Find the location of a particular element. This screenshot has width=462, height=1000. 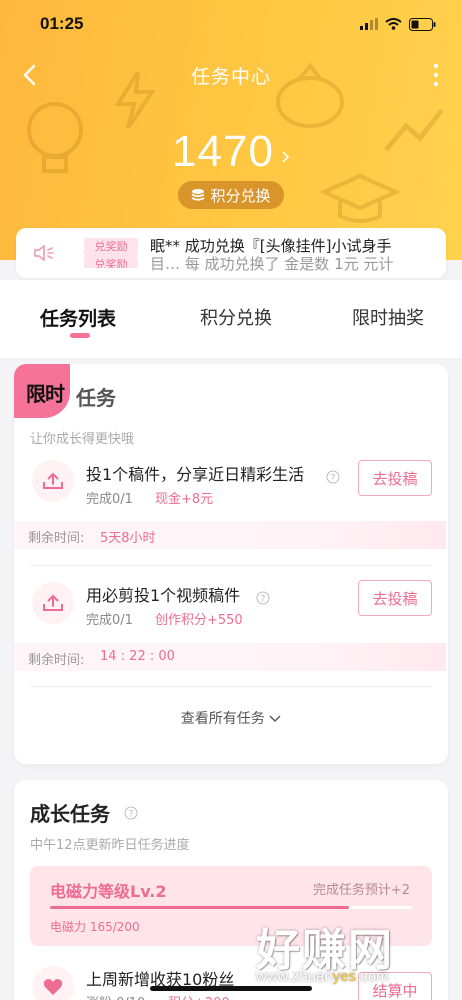

remaining-time-bar: 剩余时间: 5天8小时 is located at coordinates (230, 535).